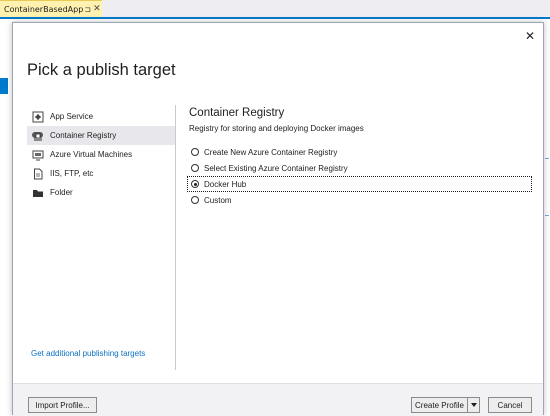 The height and width of the screenshot is (416, 550). What do you see at coordinates (101, 116) in the screenshot?
I see `target-item-app-service: App Service` at bounding box center [101, 116].